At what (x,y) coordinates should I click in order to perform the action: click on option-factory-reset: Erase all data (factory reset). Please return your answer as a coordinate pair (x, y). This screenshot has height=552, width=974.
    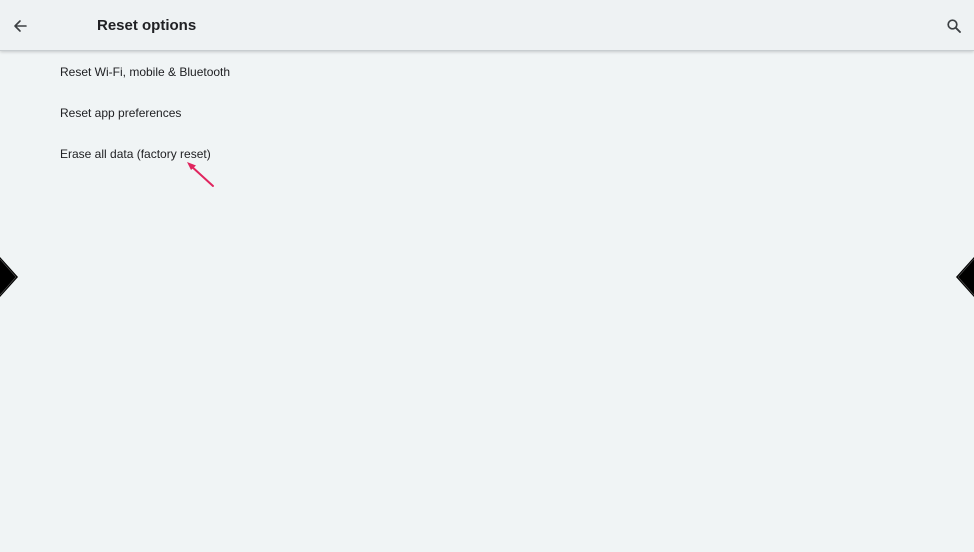
    Looking at the image, I should click on (487, 154).